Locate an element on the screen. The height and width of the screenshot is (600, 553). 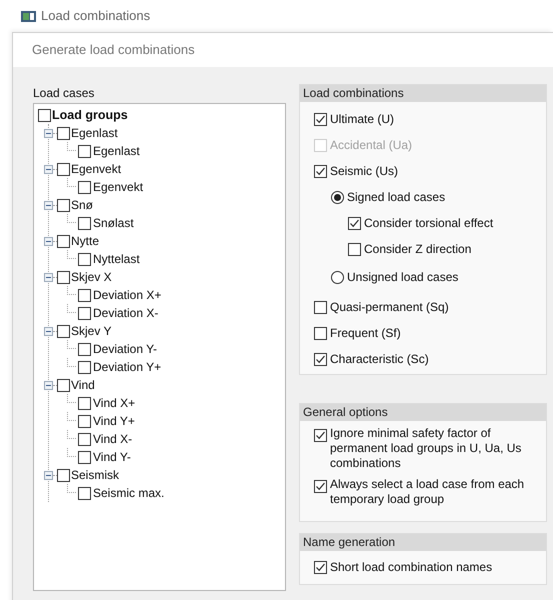
panel-header: General options is located at coordinates (423, 412).